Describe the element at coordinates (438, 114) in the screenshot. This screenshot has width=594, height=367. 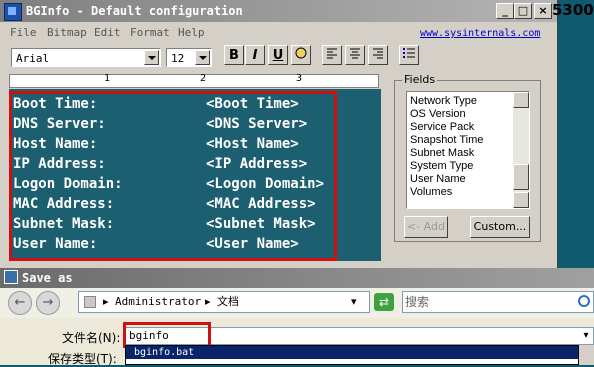
I see `field-item: OS Version` at that location.